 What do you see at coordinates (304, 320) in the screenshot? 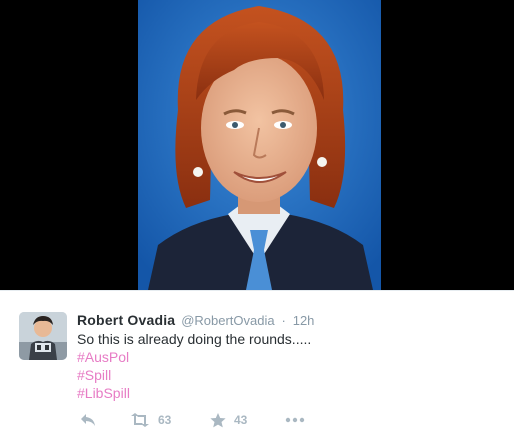
I see `timestamp: 12h` at bounding box center [304, 320].